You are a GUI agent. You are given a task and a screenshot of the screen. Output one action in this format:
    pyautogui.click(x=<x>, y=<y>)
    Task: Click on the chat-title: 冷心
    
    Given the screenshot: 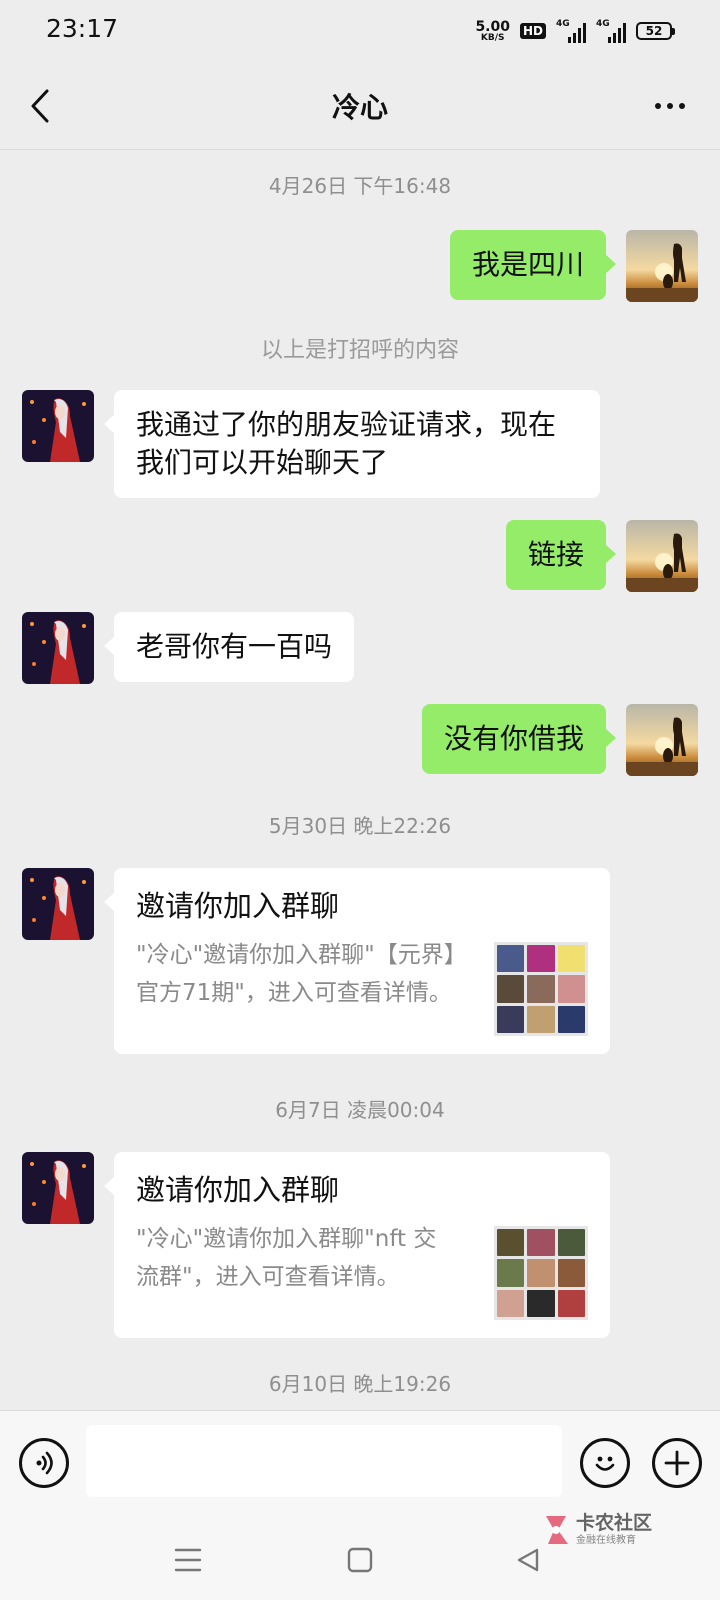 What is the action you would take?
    pyautogui.click(x=359, y=107)
    